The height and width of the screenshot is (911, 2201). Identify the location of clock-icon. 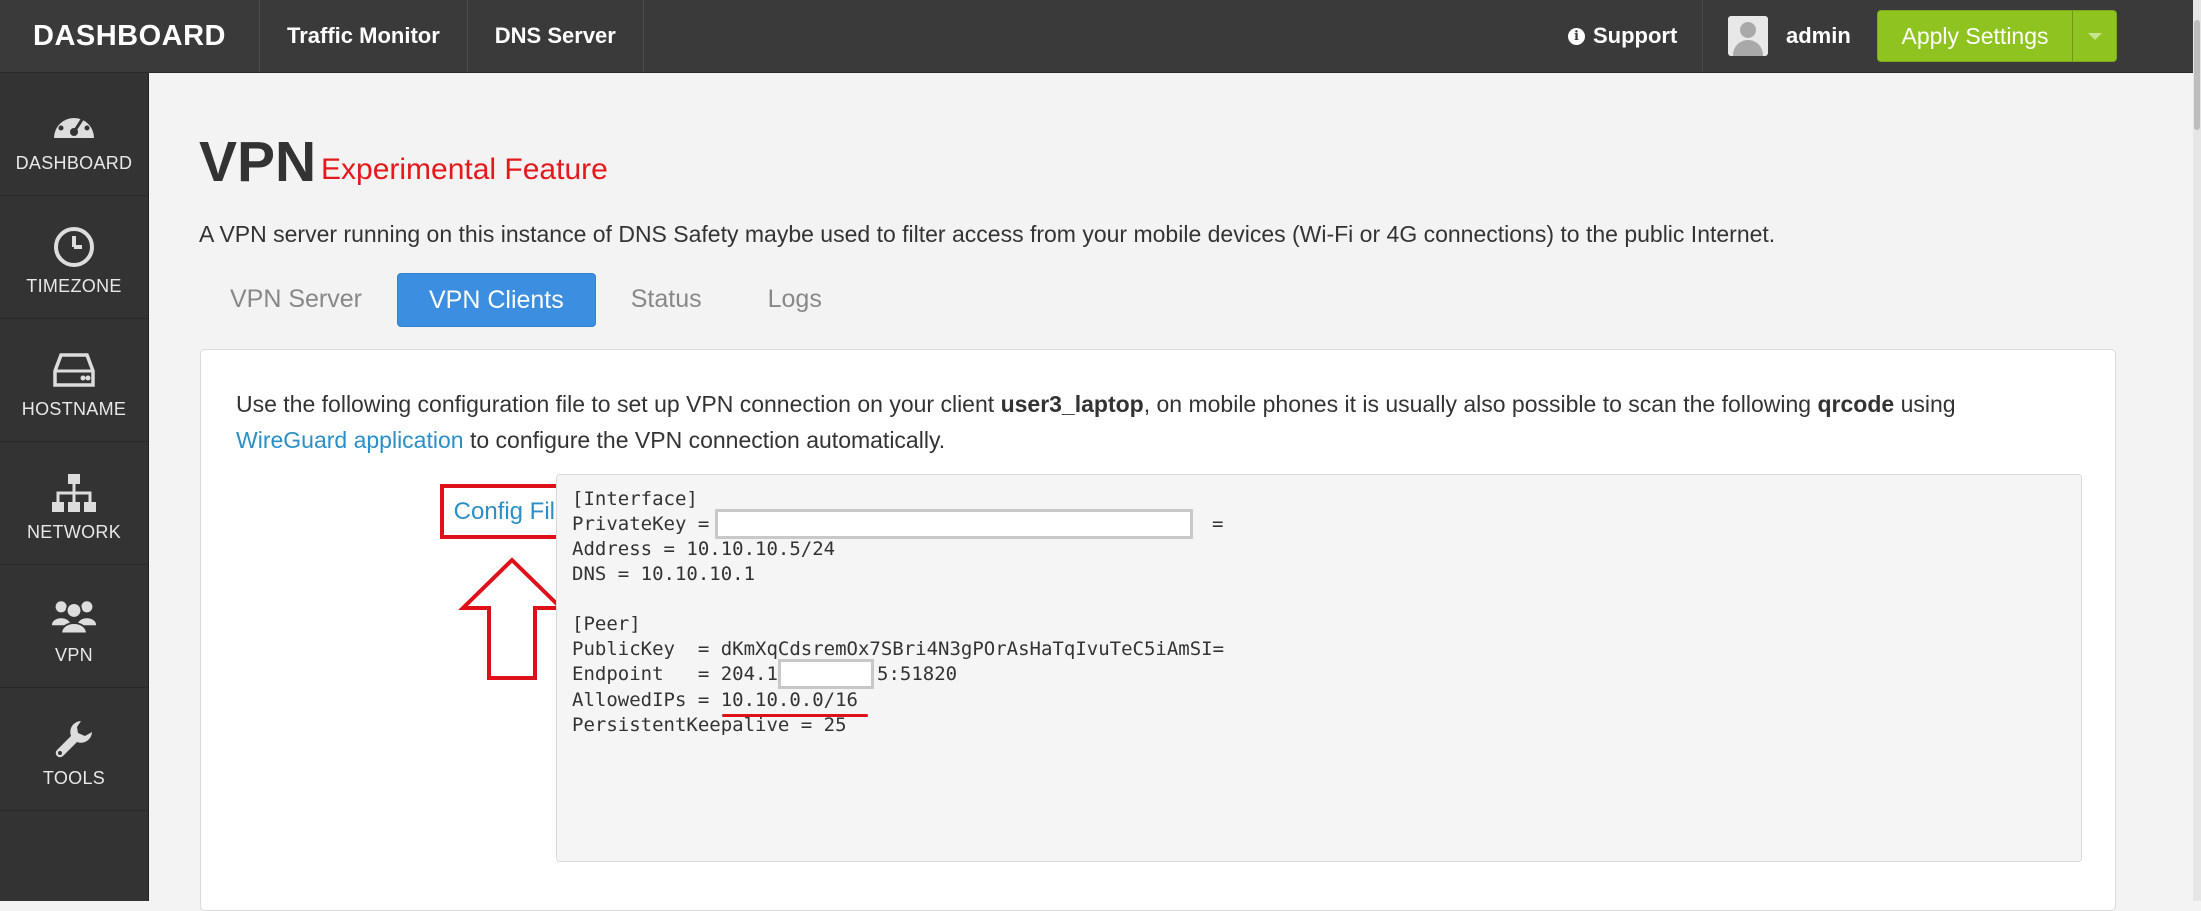
(74, 247).